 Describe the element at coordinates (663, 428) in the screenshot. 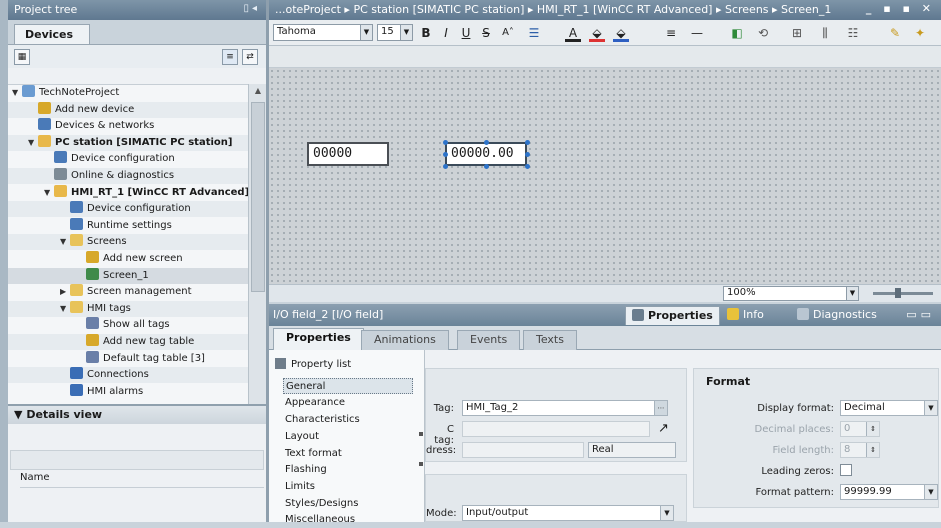

I see `goto-arrow-icon: ↗` at that location.